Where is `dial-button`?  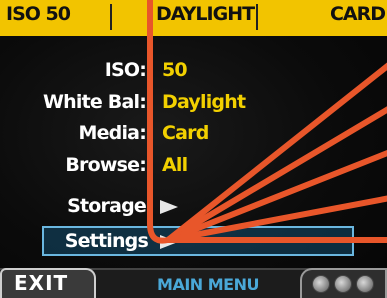
dial-button is located at coordinates (343, 283).